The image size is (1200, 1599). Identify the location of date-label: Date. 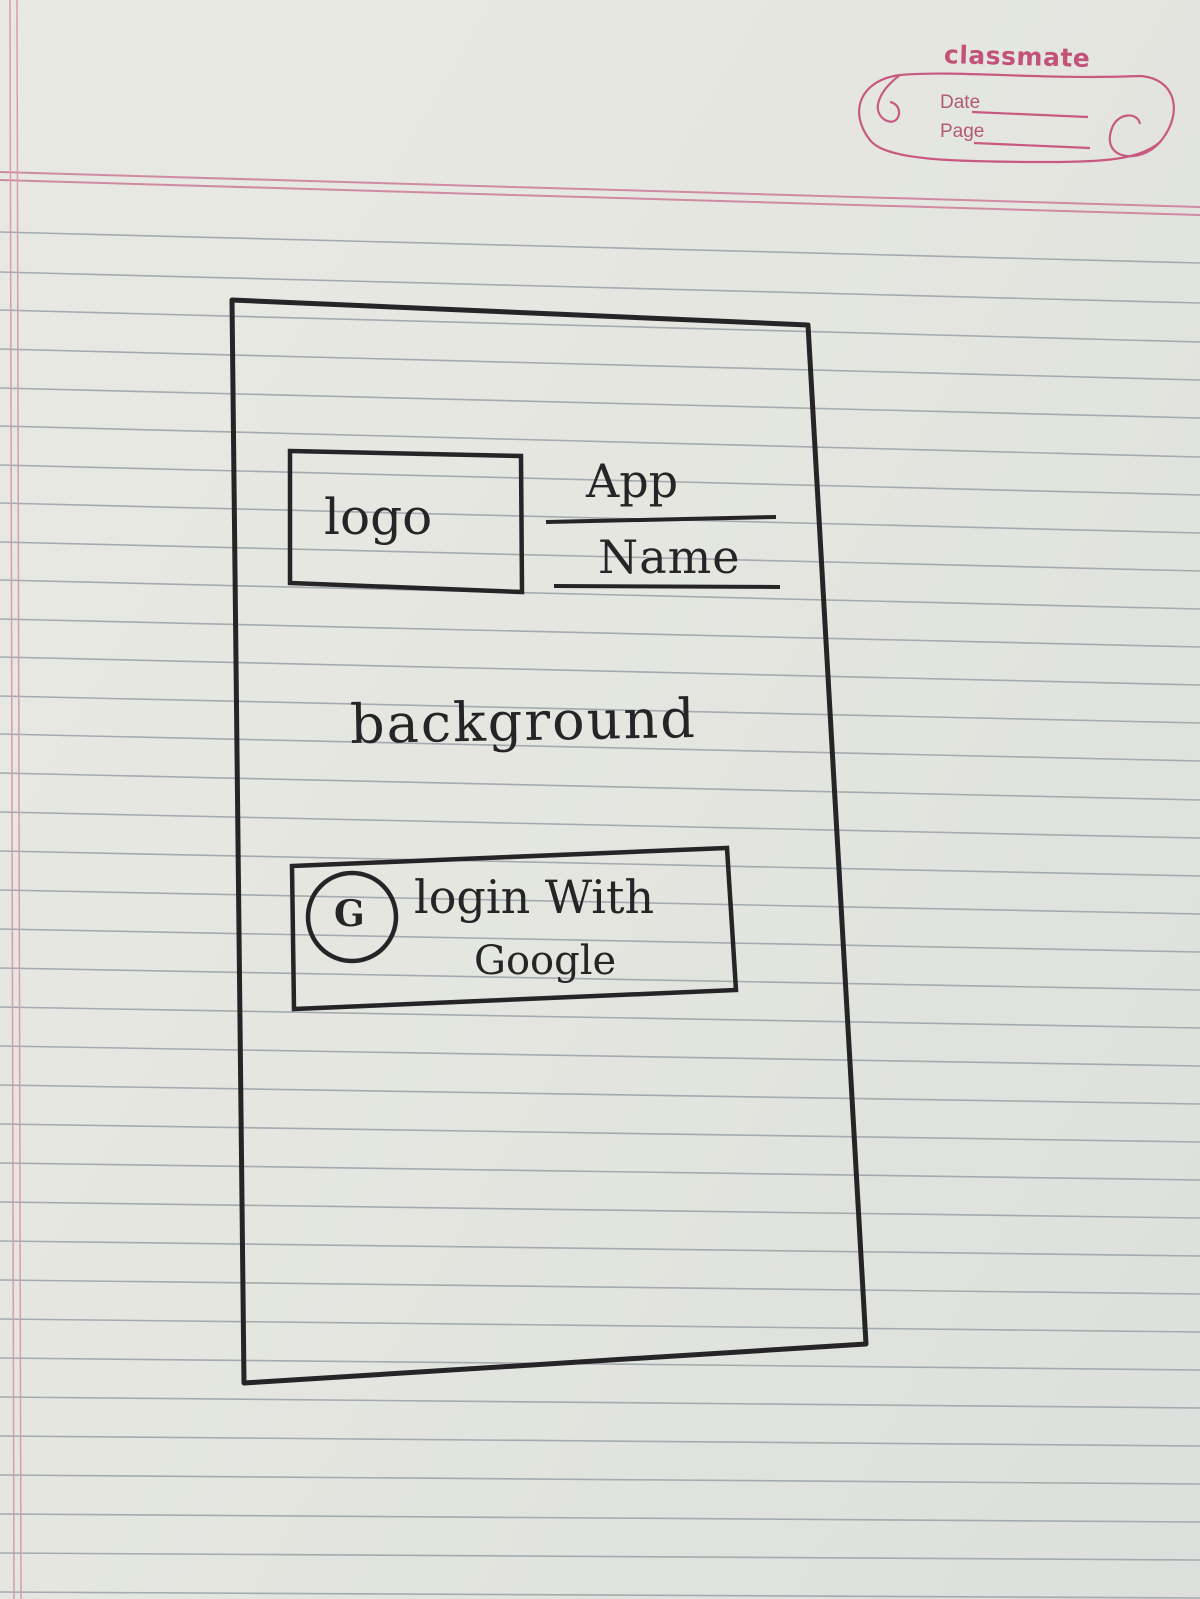
(960, 102).